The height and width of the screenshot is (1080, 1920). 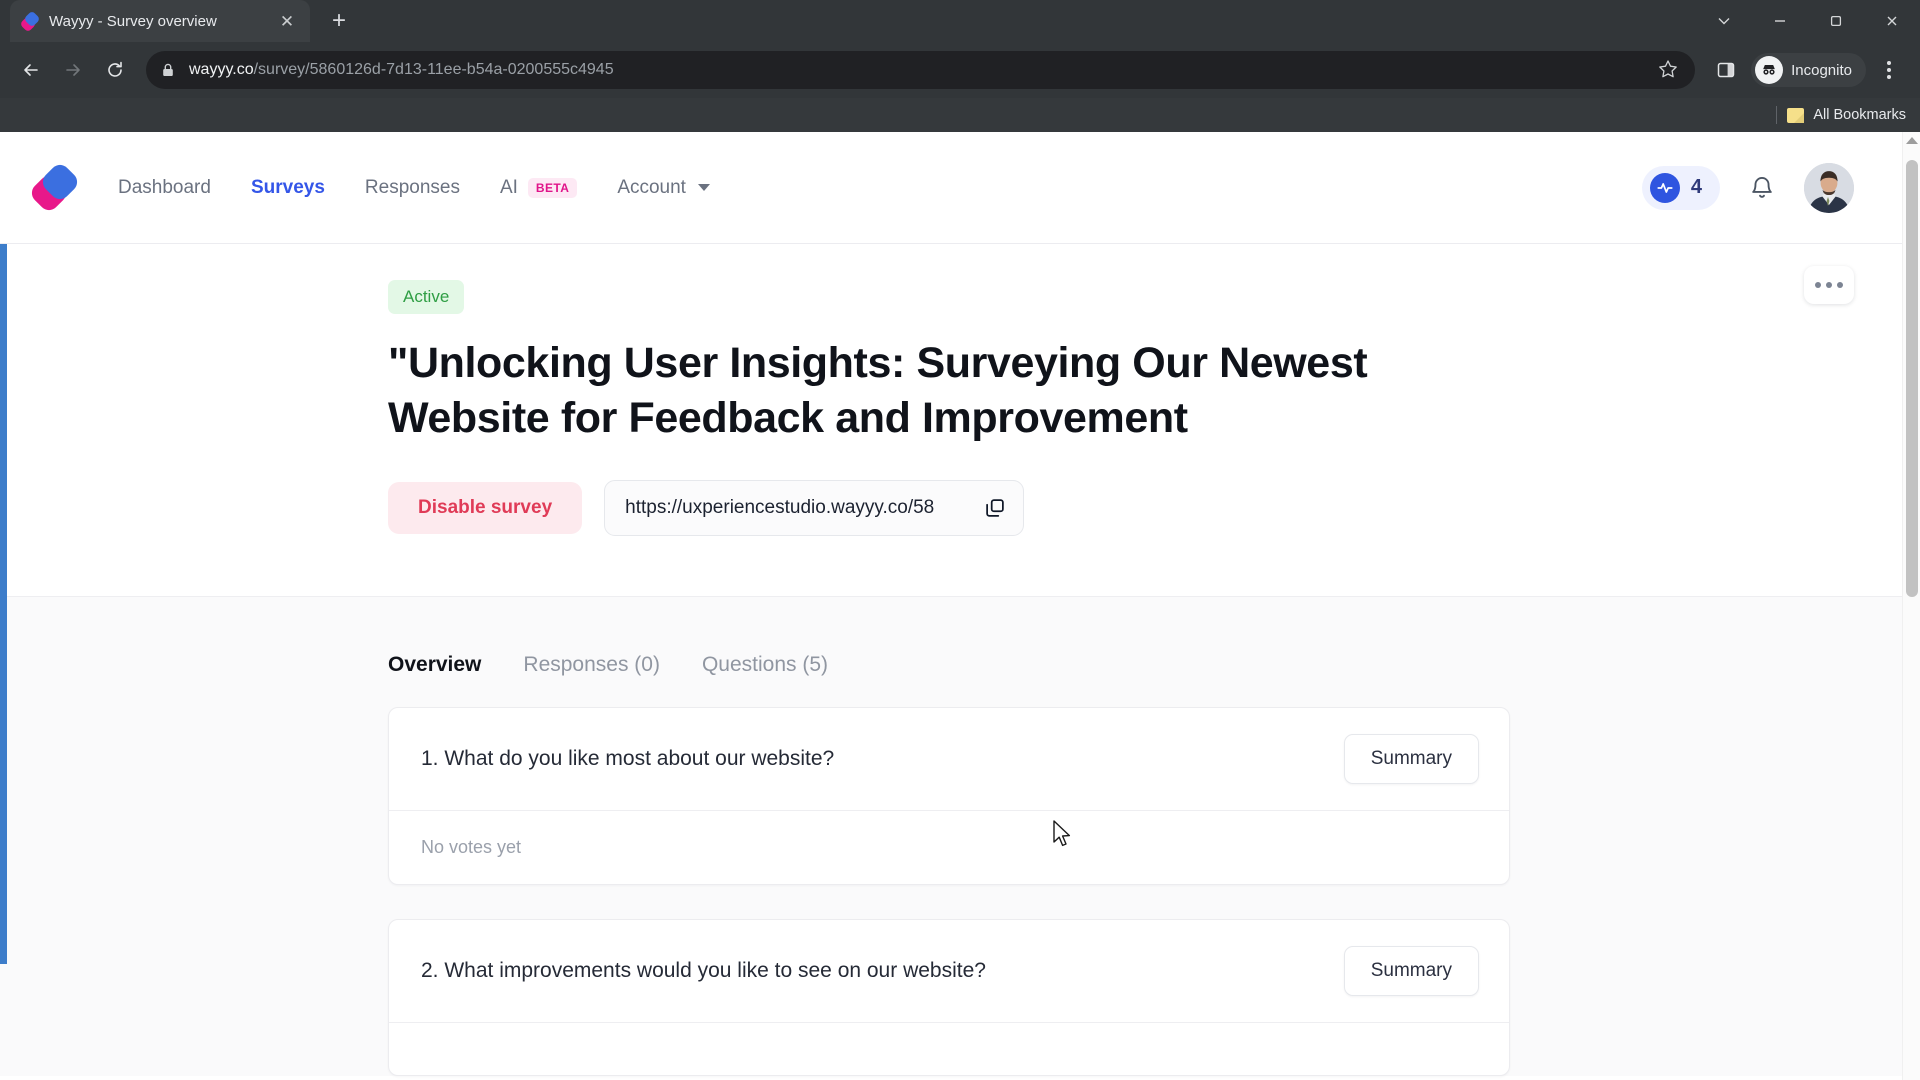 I want to click on nav-item-ai: AI BETA, so click(x=538, y=188).